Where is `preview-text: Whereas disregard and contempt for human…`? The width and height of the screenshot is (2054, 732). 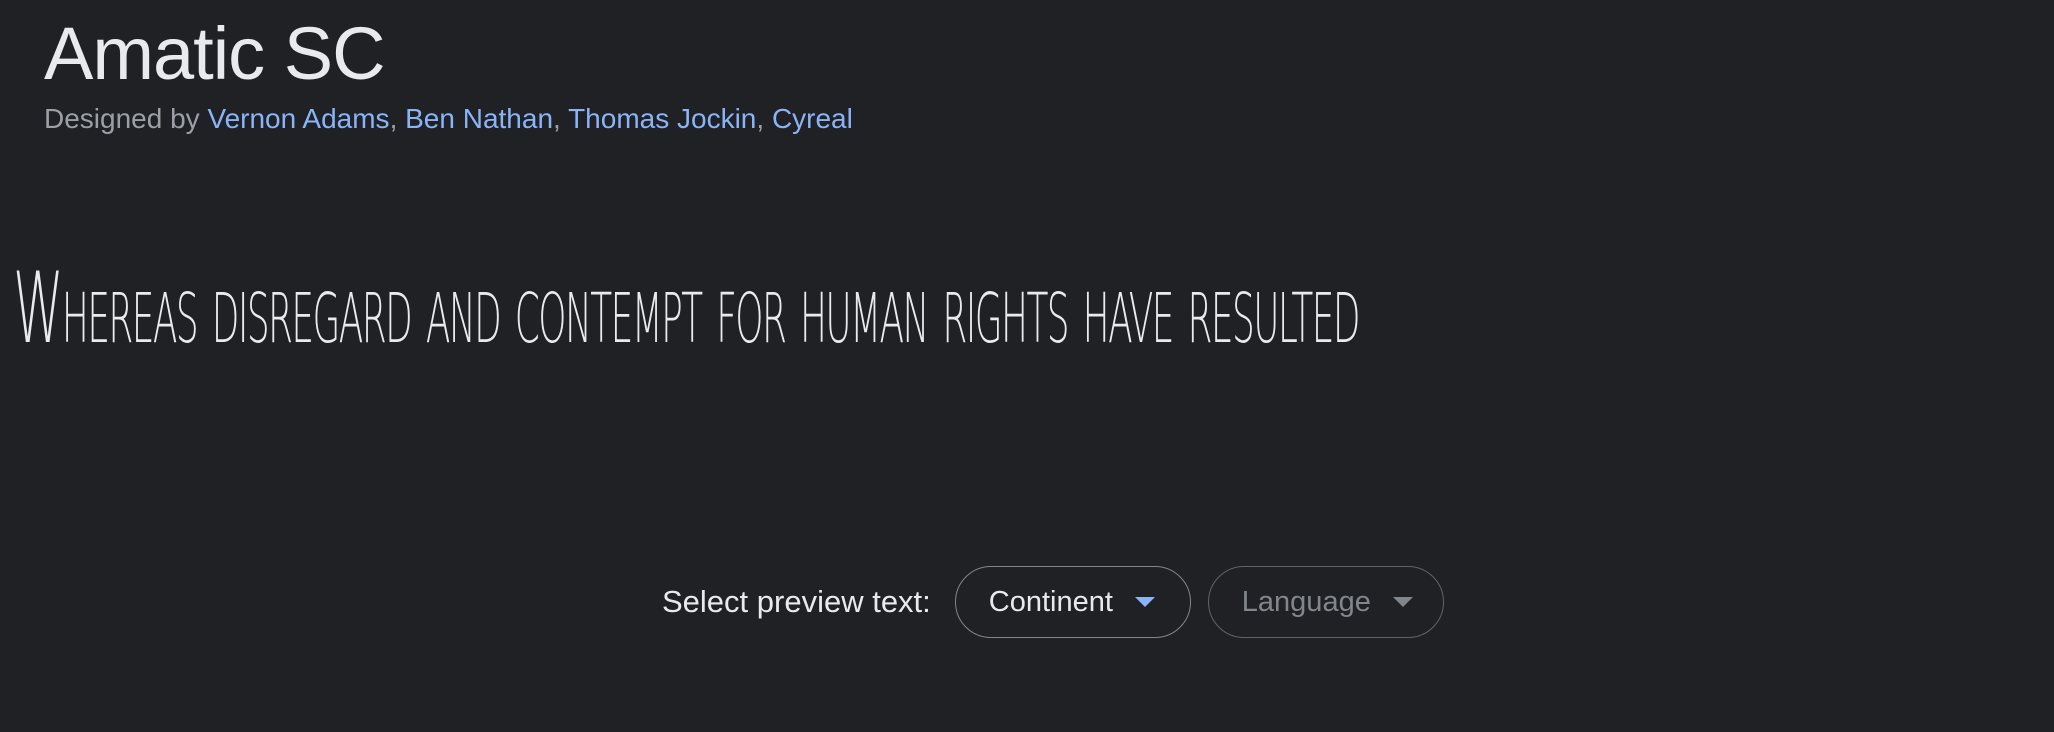 preview-text: Whereas disregard and contempt for human… is located at coordinates (785, 309).